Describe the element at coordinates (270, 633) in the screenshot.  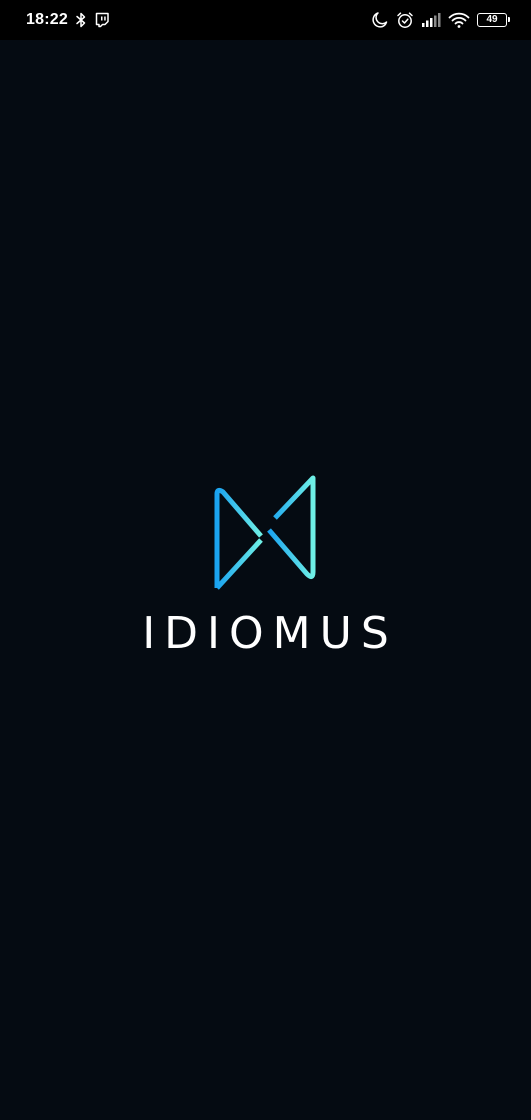
I see `brand-name: IDIOMUS` at that location.